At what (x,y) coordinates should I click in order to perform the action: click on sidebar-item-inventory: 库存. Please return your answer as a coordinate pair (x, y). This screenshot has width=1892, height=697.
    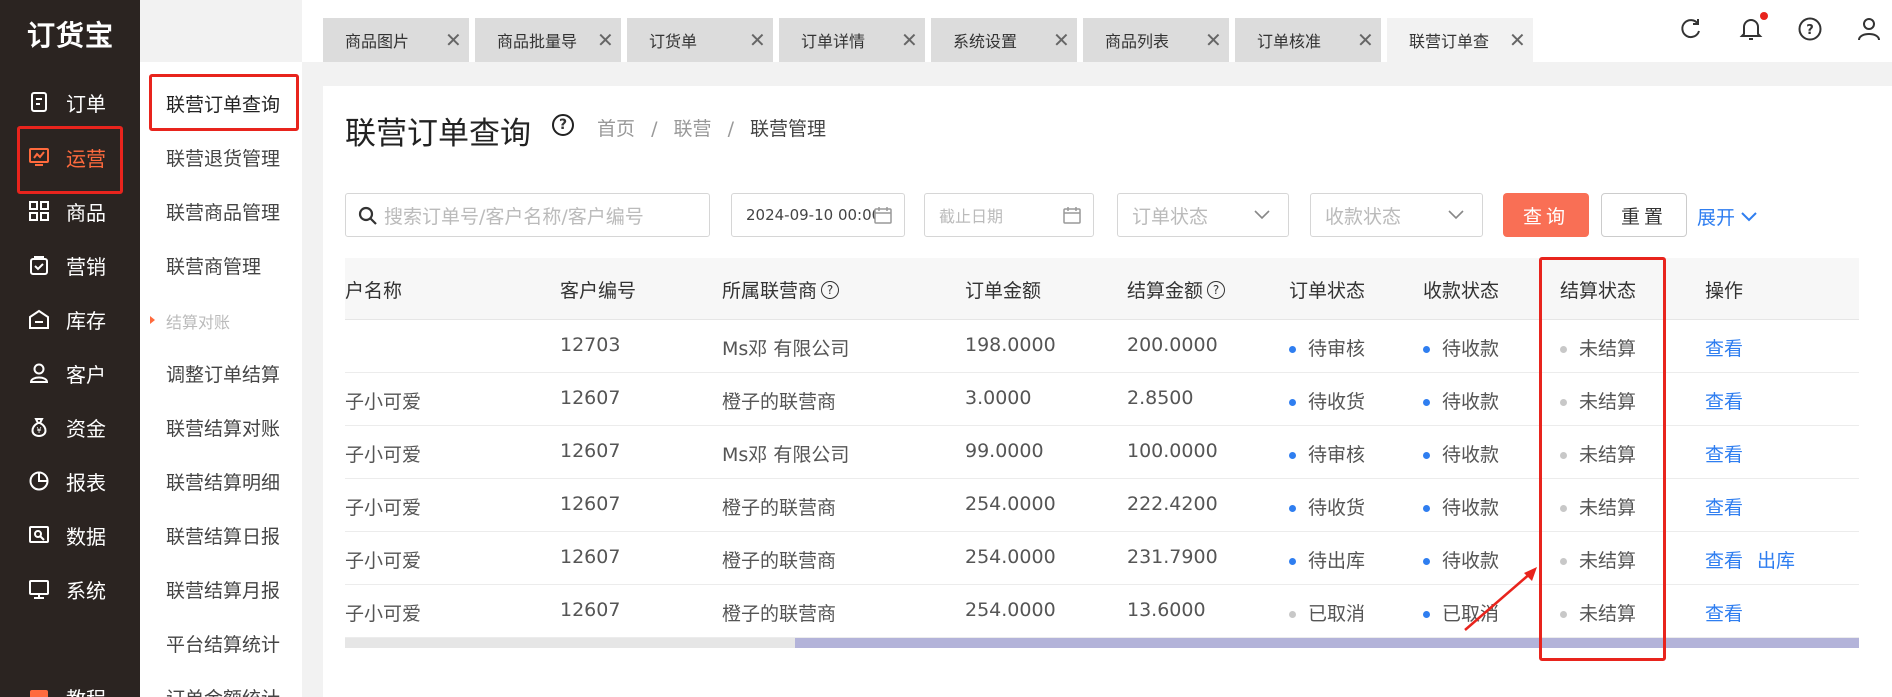
    Looking at the image, I should click on (70, 319).